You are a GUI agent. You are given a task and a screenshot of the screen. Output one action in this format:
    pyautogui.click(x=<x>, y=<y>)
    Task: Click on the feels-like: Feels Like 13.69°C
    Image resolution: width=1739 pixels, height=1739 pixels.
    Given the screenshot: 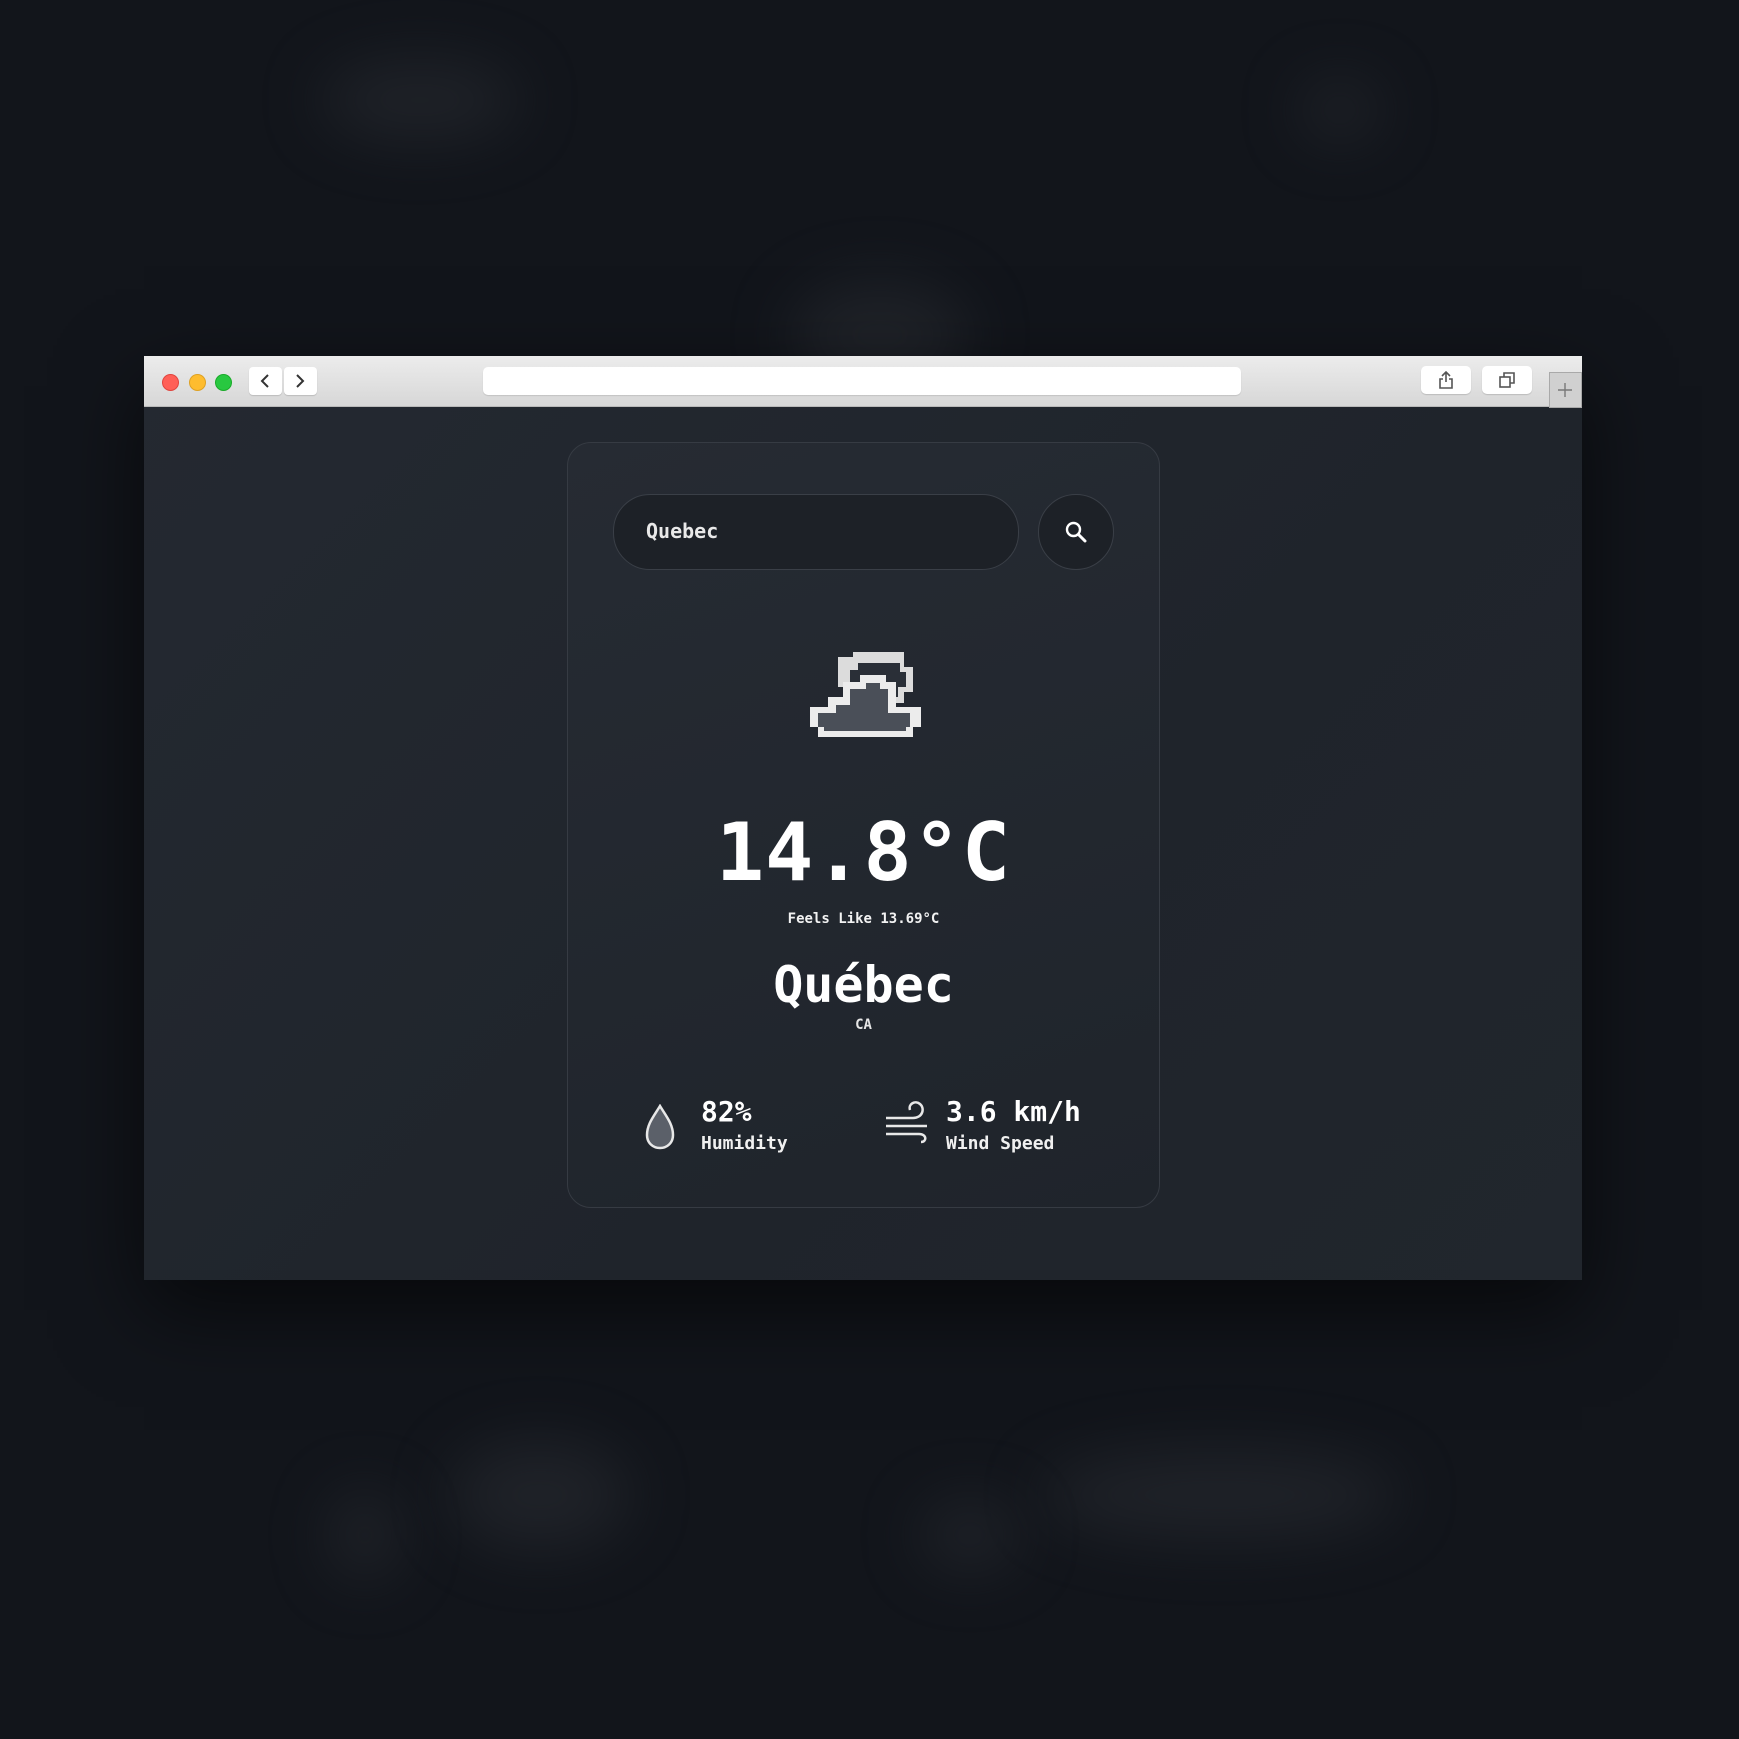 What is the action you would take?
    pyautogui.click(x=863, y=919)
    